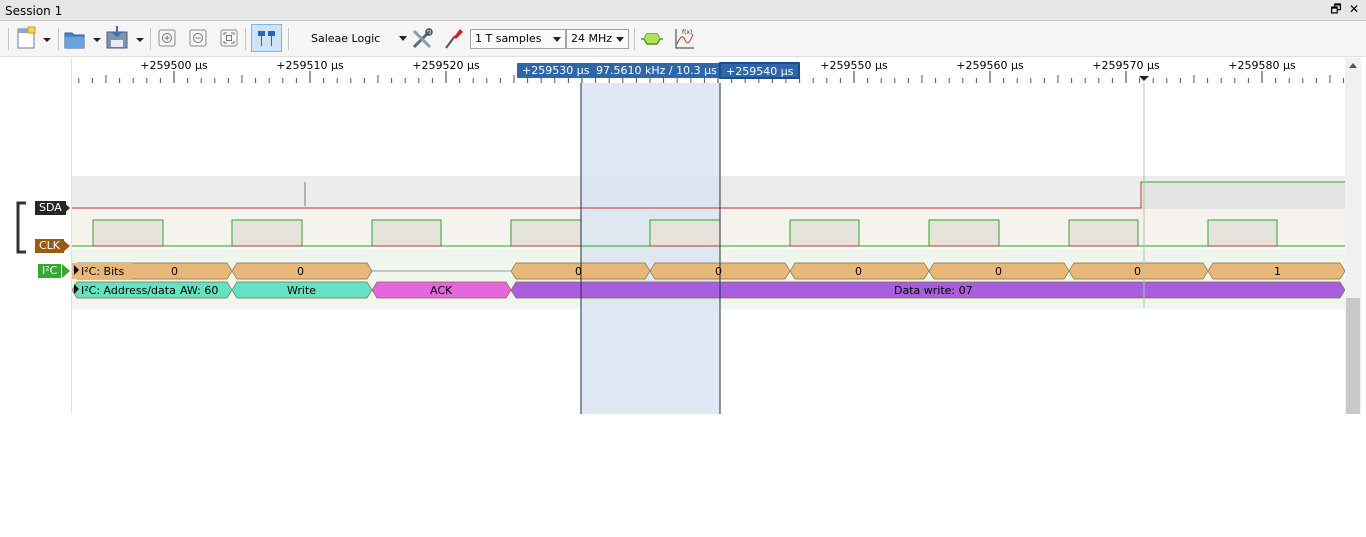 This screenshot has height=537, width=1366. I want to click on address-data-label: AW: 60, so click(199, 290).